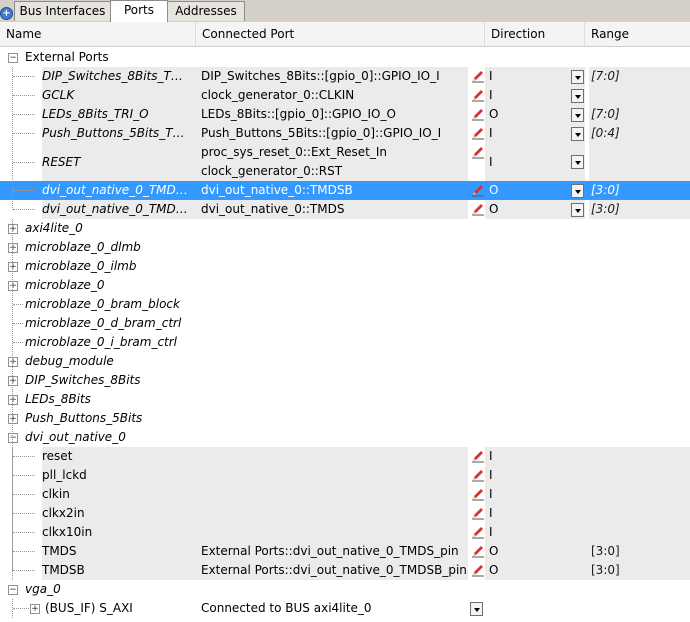  What do you see at coordinates (340, 34) in the screenshot?
I see `column-connected-port: Connected Port` at bounding box center [340, 34].